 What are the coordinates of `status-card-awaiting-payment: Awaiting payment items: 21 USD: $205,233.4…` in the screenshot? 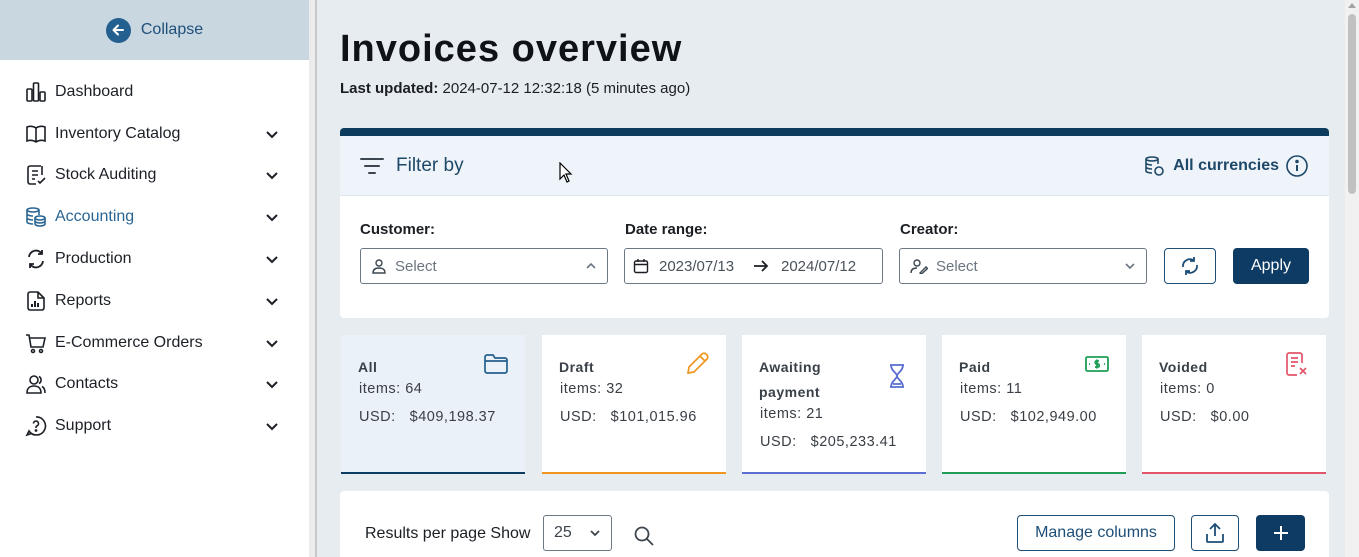 It's located at (834, 404).